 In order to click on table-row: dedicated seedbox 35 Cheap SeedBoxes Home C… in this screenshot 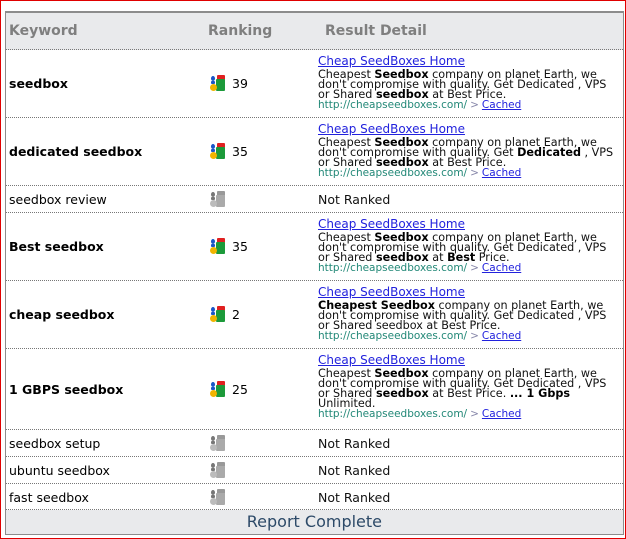, I will do `click(314, 152)`.